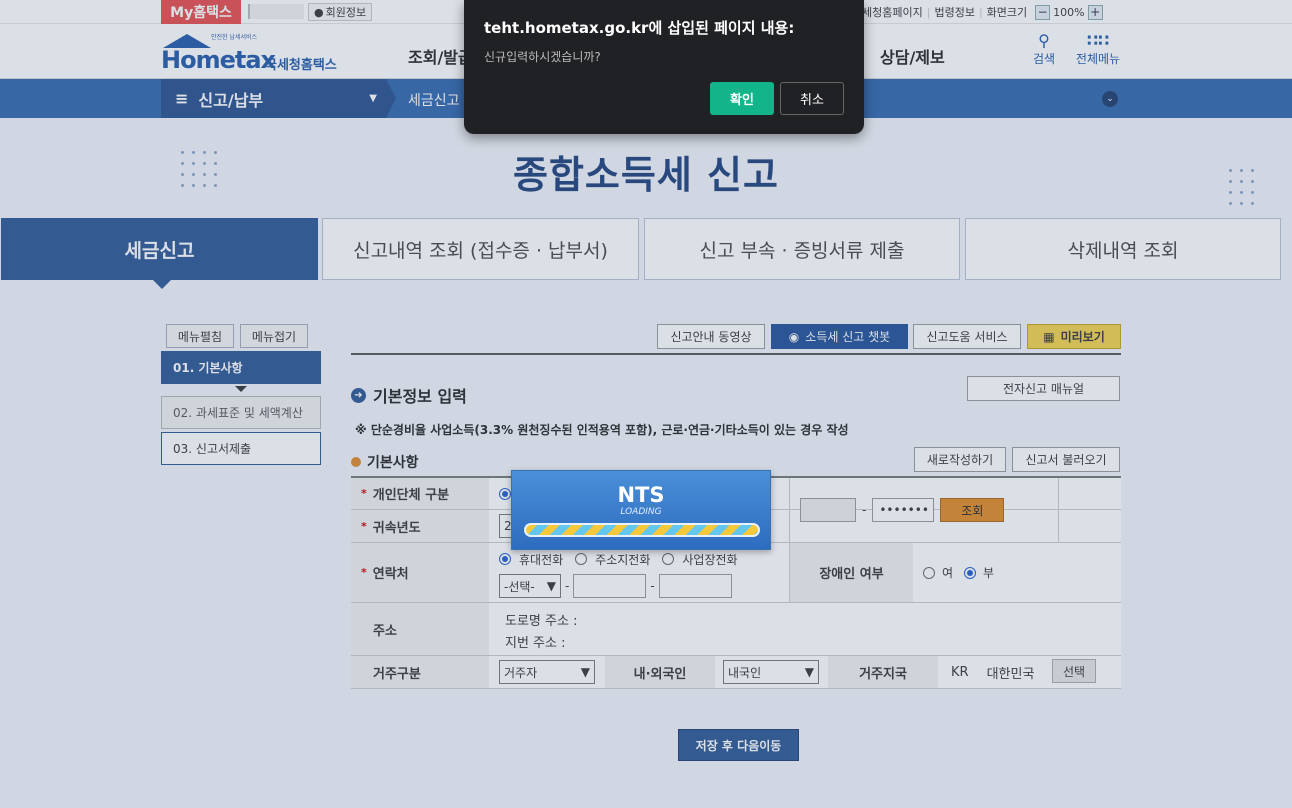 The height and width of the screenshot is (808, 1292). What do you see at coordinates (641, 495) in the screenshot?
I see `loading-brand: NTS` at bounding box center [641, 495].